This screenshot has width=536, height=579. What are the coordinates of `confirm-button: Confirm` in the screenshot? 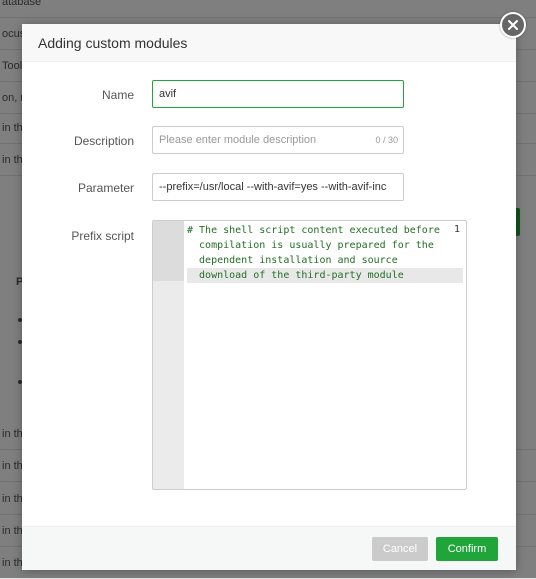 It's located at (467, 549).